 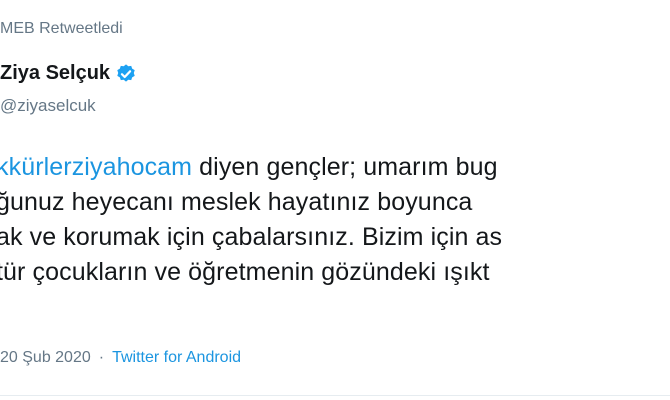 I want to click on author-name-row: Ziya Selçuk, so click(x=68, y=73).